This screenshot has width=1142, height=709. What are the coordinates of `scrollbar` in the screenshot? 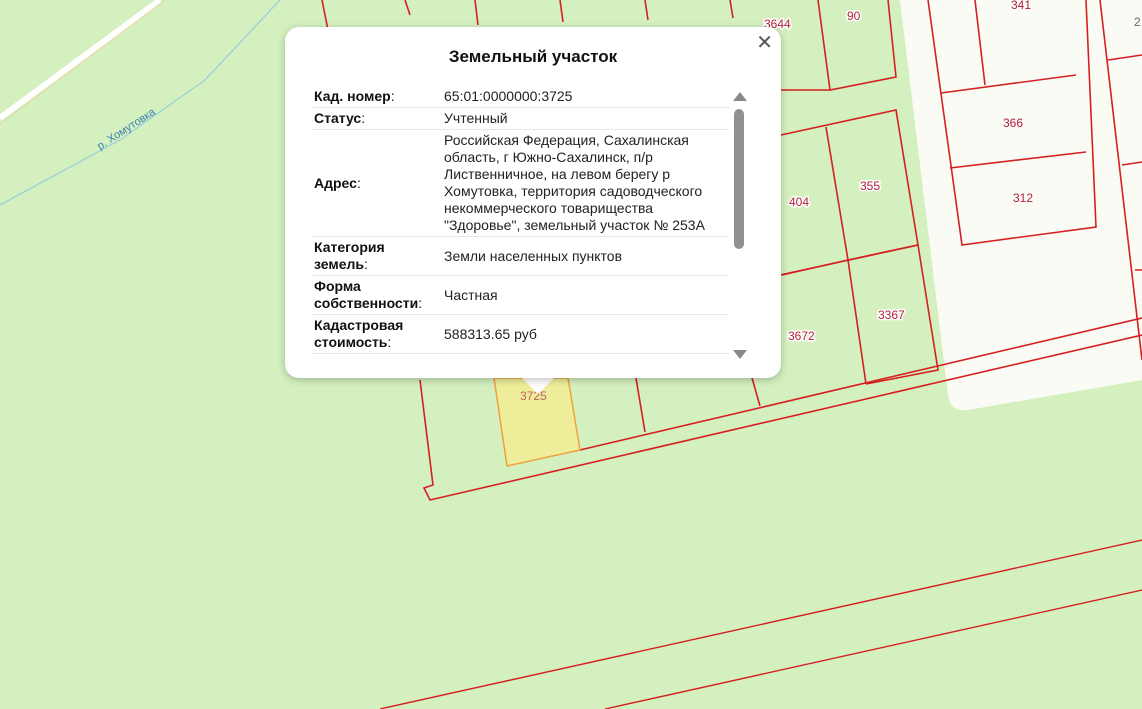 It's located at (739, 224).